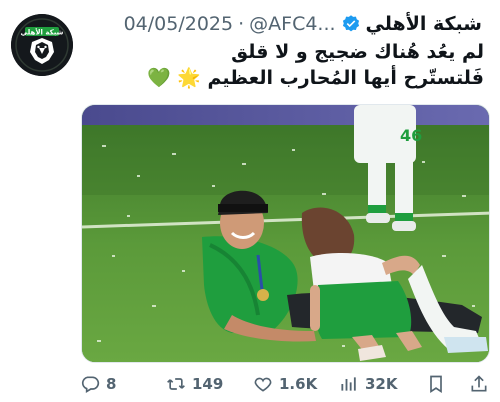 The image size is (500, 402). I want to click on reply-icon, so click(90, 384).